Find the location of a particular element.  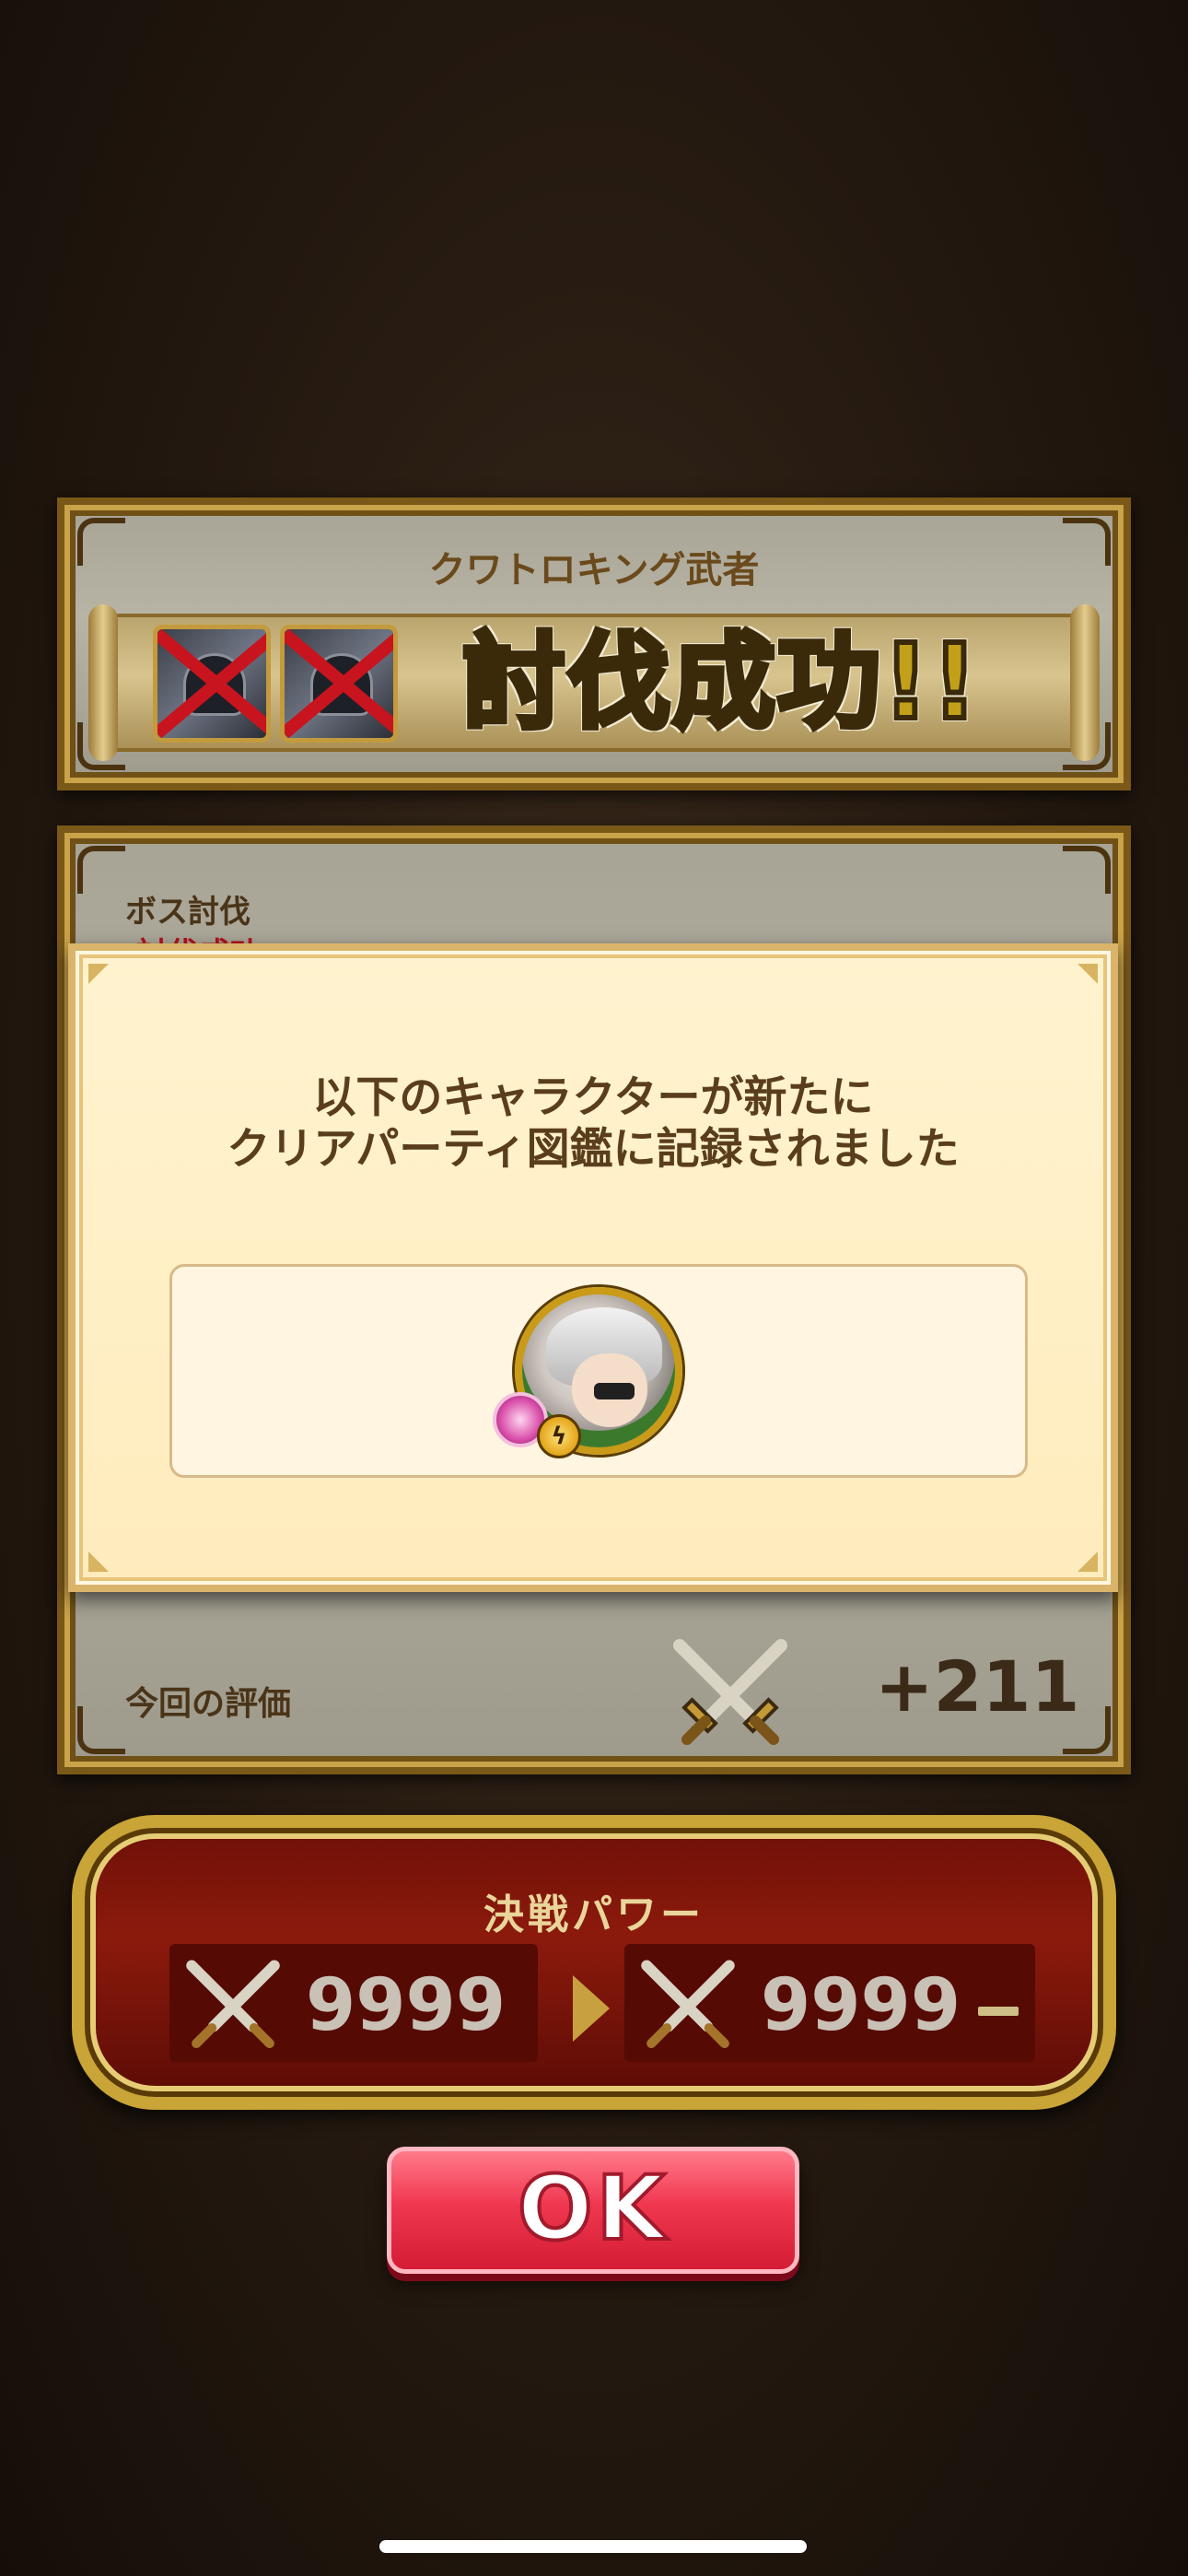

dialog-message-line1: 以下のキャラクターが新たに is located at coordinates (593, 1097).